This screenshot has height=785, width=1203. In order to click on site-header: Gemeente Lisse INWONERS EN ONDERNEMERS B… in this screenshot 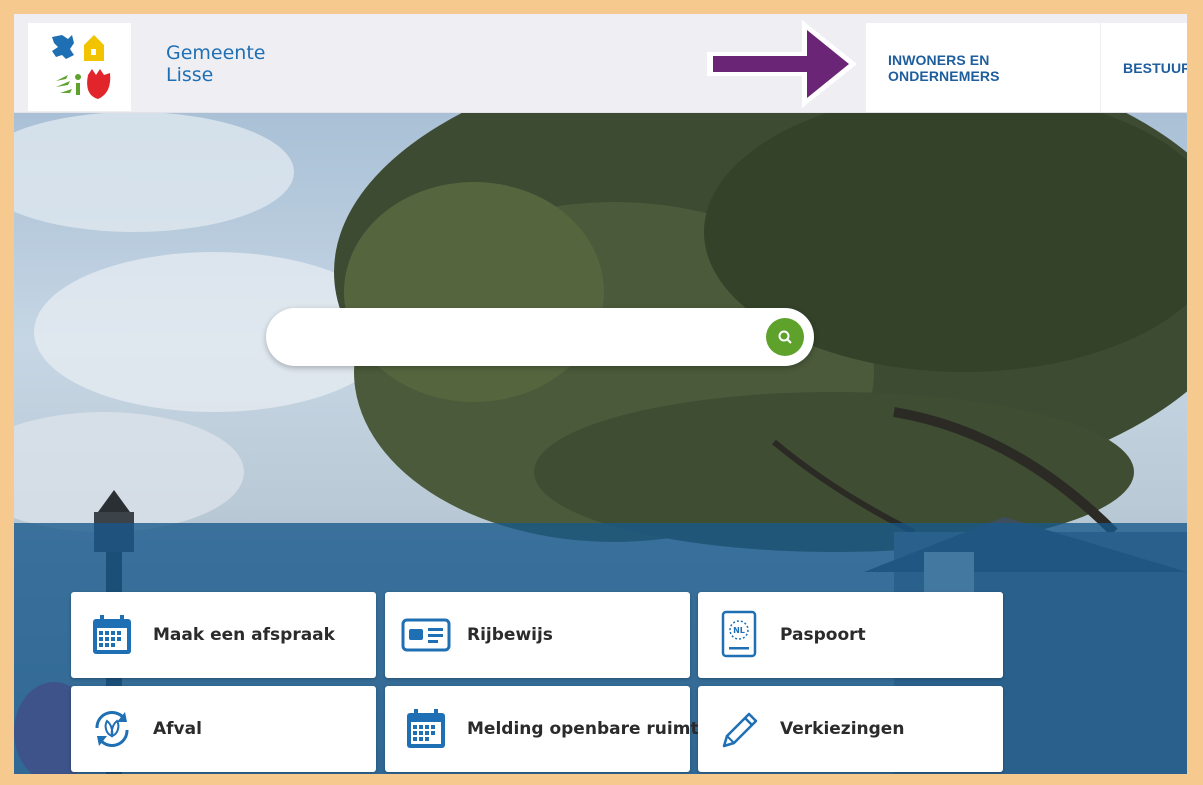, I will do `click(600, 63)`.